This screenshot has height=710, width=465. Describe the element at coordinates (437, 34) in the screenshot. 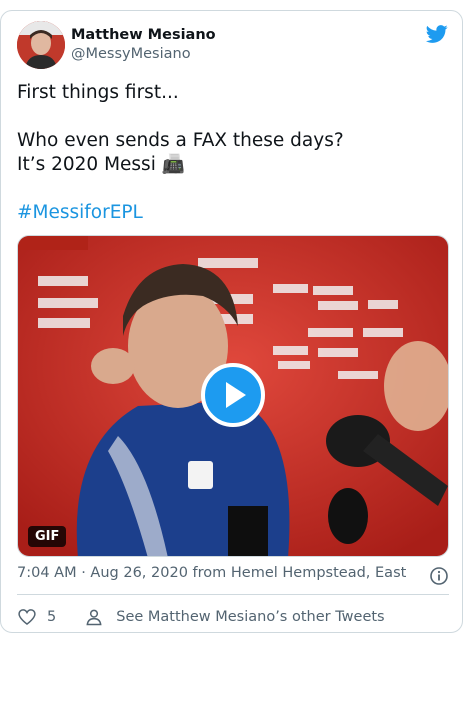

I see `twitter-bird-icon` at that location.